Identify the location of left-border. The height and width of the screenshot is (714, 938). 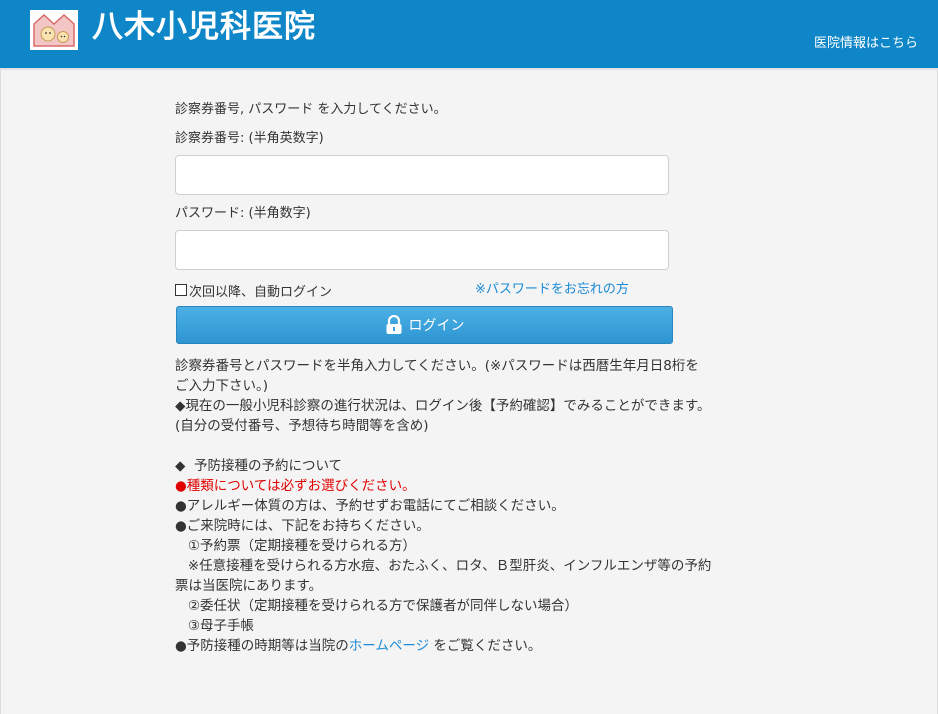
(0, 392).